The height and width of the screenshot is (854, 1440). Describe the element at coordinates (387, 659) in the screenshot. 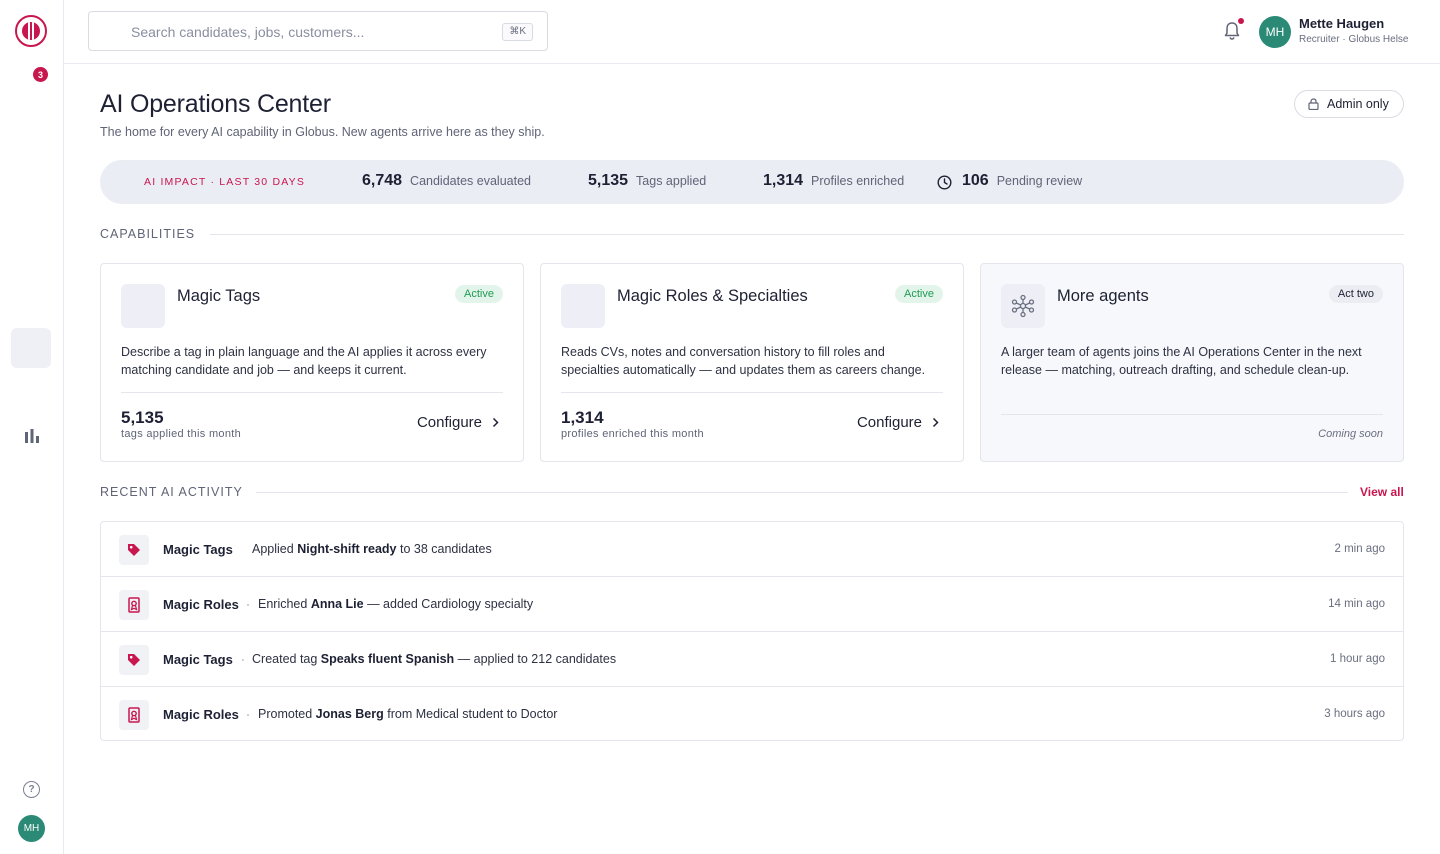

I see `desc-highlight: Speaks fluent Spanish` at that location.